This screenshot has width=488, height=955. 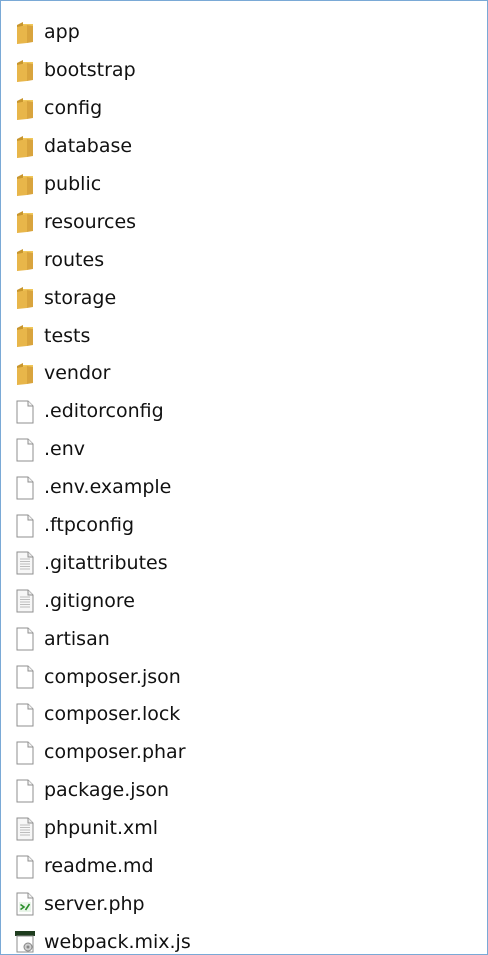 I want to click on file-item: phpunit.xml, so click(x=243, y=829).